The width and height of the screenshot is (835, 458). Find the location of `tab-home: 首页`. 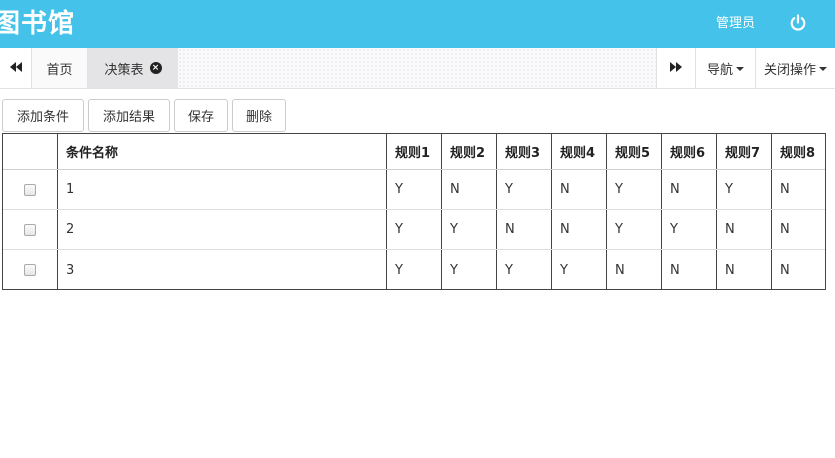

tab-home: 首页 is located at coordinates (60, 68).